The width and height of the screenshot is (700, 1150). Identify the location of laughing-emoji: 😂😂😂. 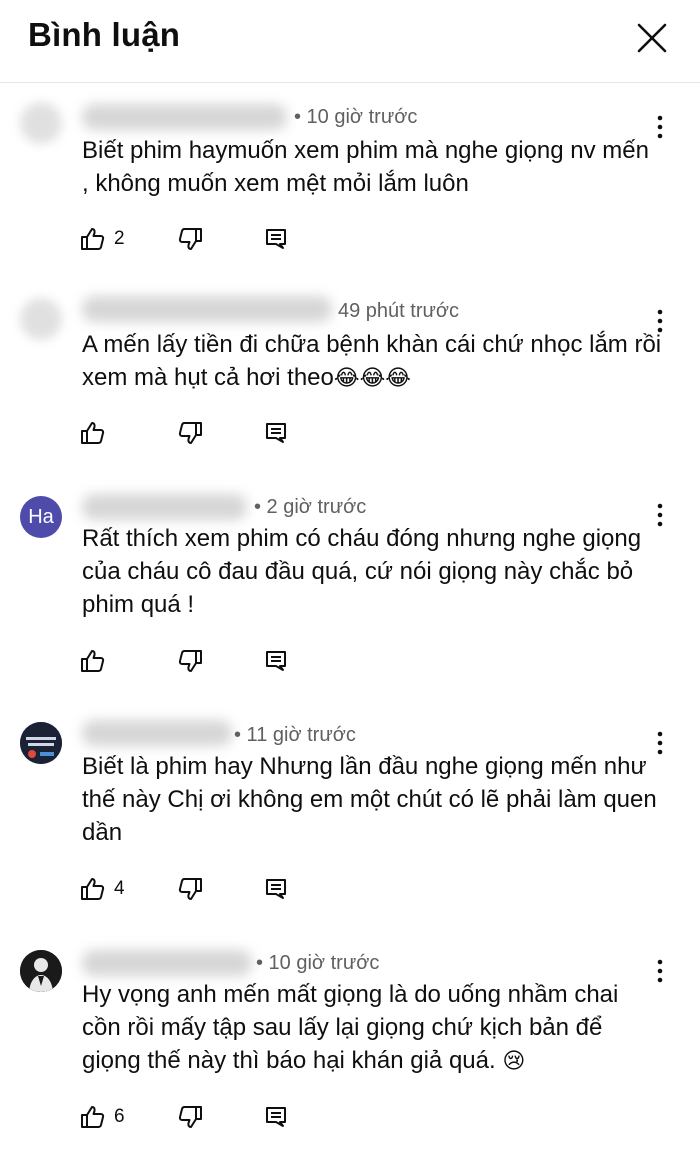
(372, 378).